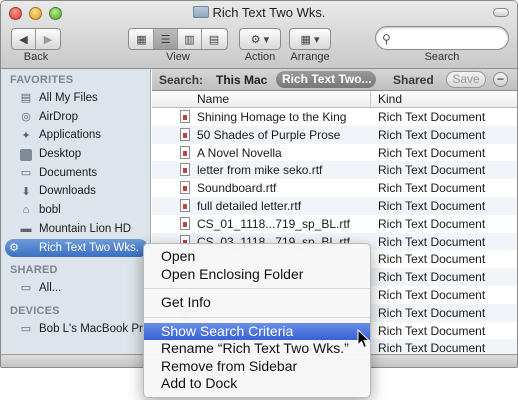 This screenshot has height=400, width=518. I want to click on icon-view-icon: ▦, so click(142, 39).